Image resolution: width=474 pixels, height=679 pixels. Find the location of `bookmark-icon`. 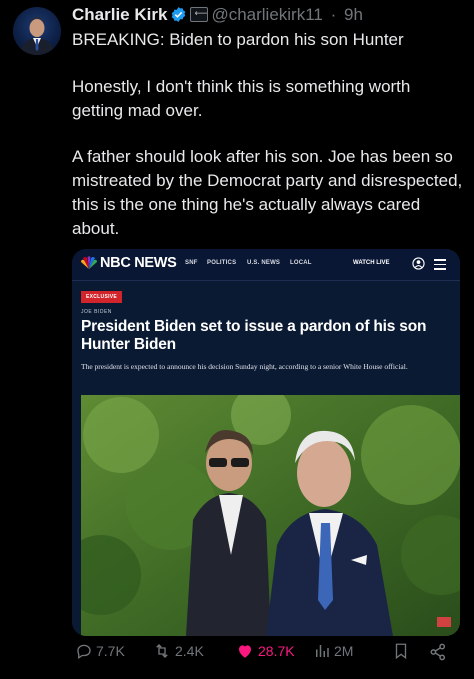

bookmark-icon is located at coordinates (401, 651).